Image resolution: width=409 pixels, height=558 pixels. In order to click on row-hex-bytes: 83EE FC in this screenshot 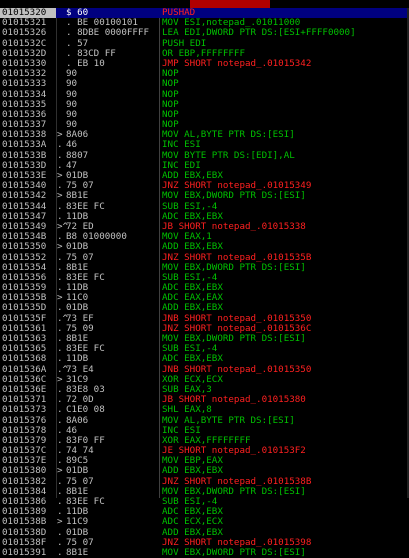, I will do `click(85, 501)`.